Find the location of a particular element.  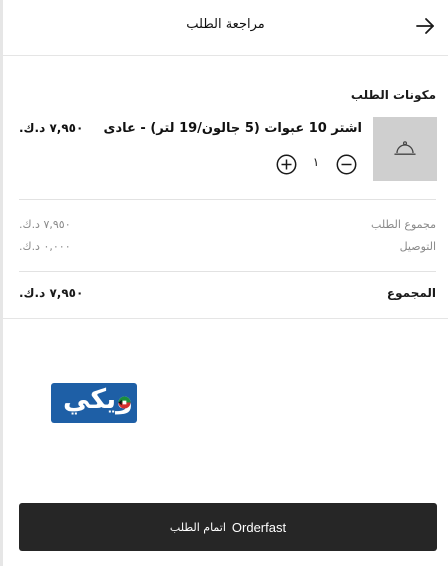

checkout-button: اتمام الطلب Orderfast is located at coordinates (228, 527).